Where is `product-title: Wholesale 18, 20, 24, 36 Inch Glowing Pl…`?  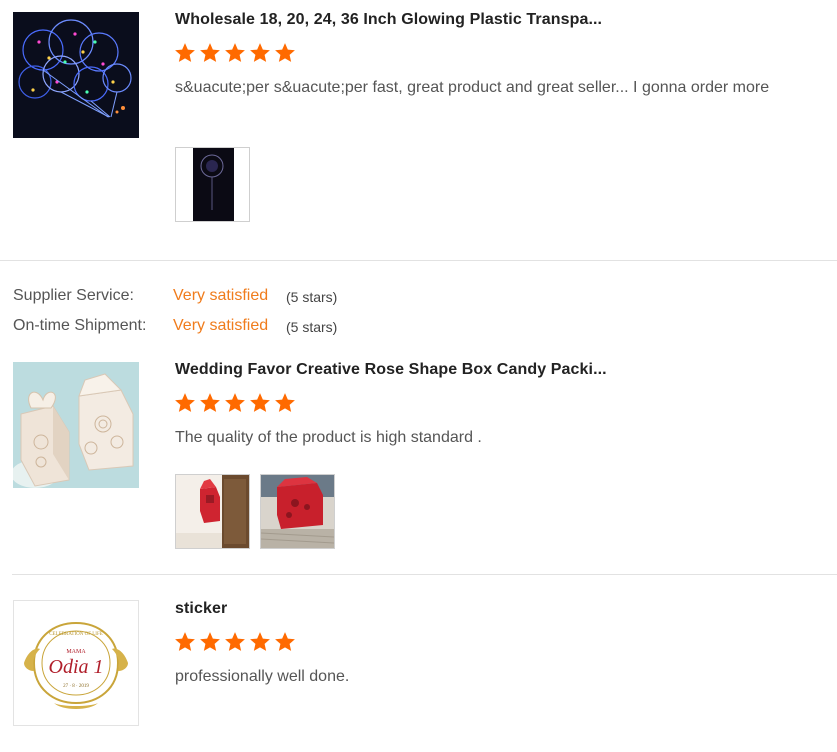 product-title: Wholesale 18, 20, 24, 36 Inch Glowing Pl… is located at coordinates (388, 20).